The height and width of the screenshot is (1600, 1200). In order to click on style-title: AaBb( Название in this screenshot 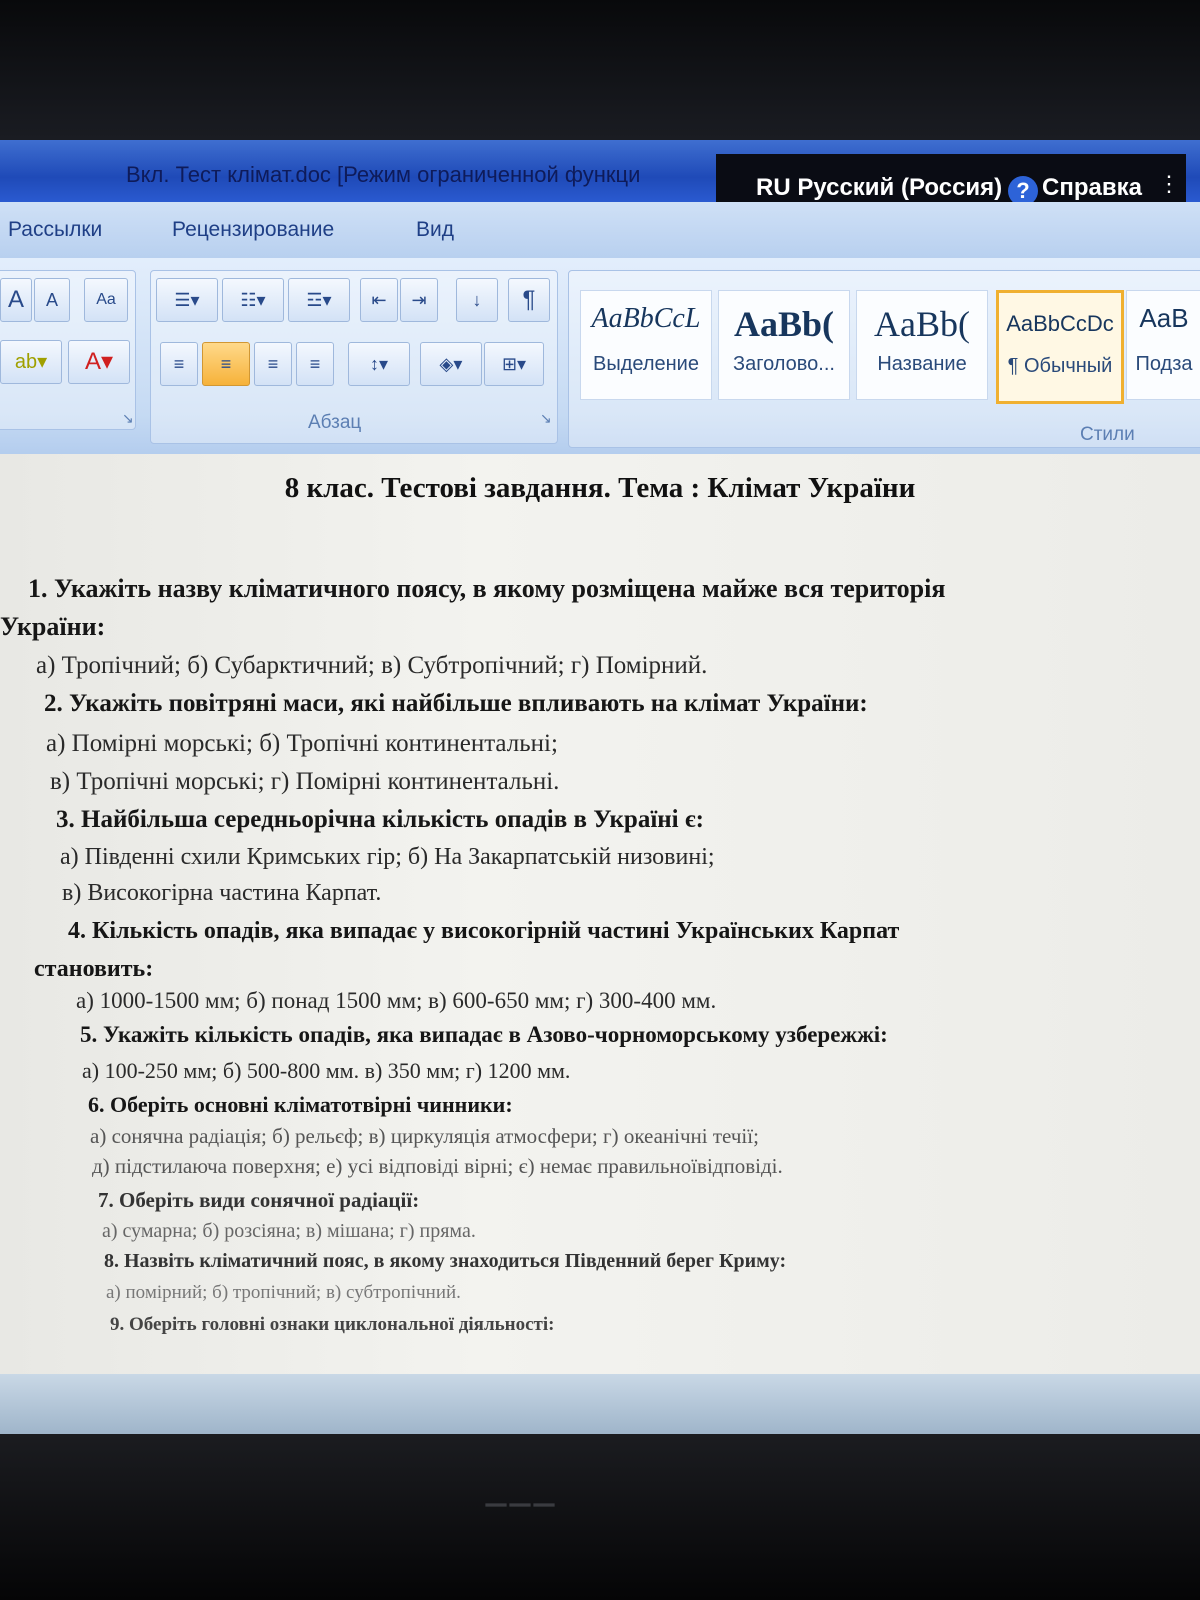, I will do `click(922, 345)`.